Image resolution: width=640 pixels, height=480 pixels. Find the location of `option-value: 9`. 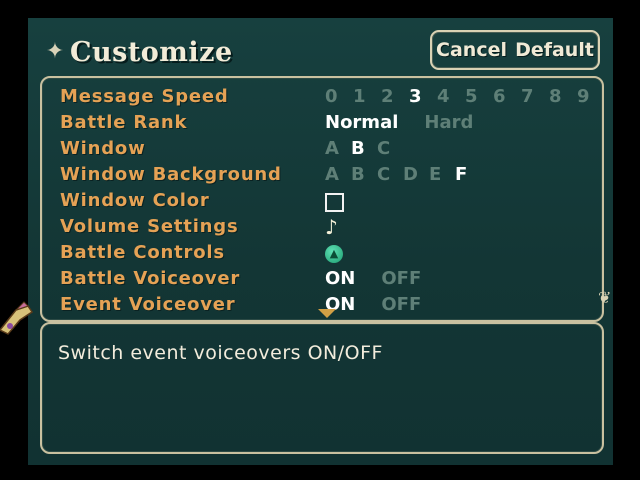

option-value: 9 is located at coordinates (591, 96).